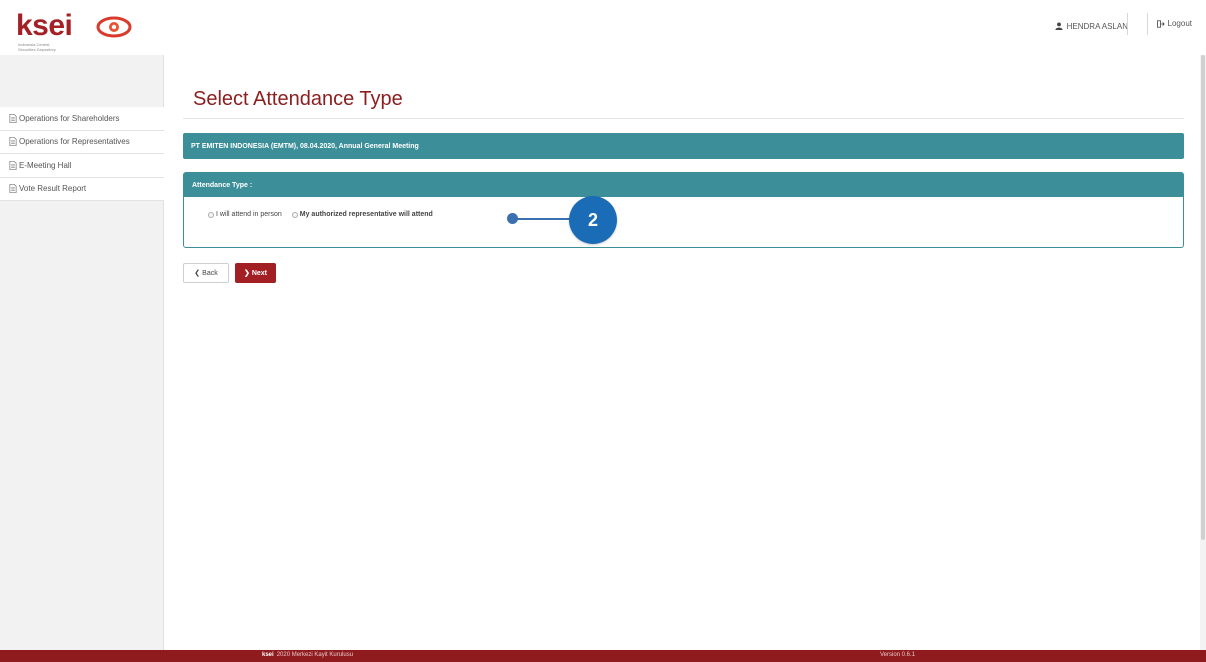  What do you see at coordinates (898, 655) in the screenshot?
I see `footer-version: Version 0.6.1` at bounding box center [898, 655].